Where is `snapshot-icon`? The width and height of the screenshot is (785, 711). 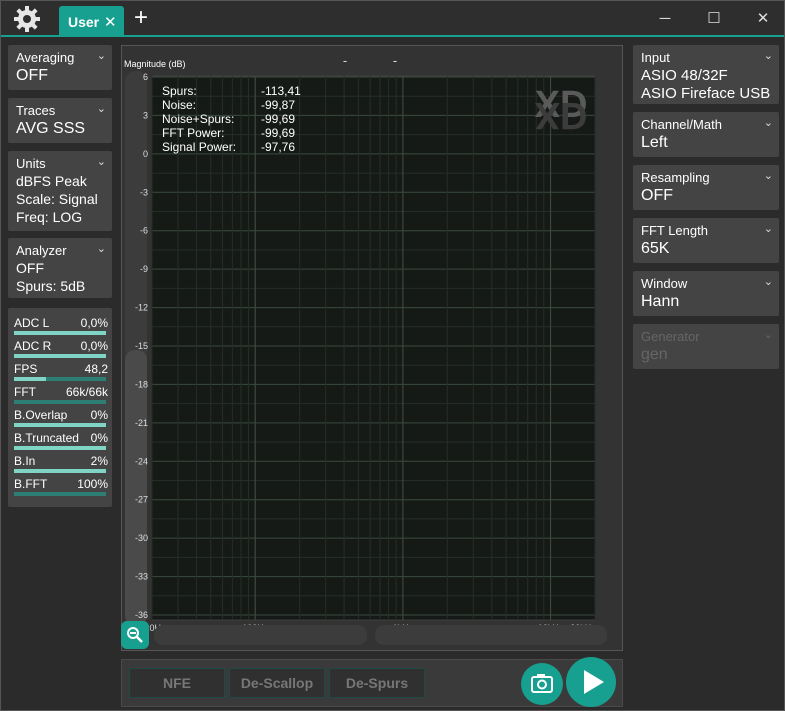 snapshot-icon is located at coordinates (542, 683).